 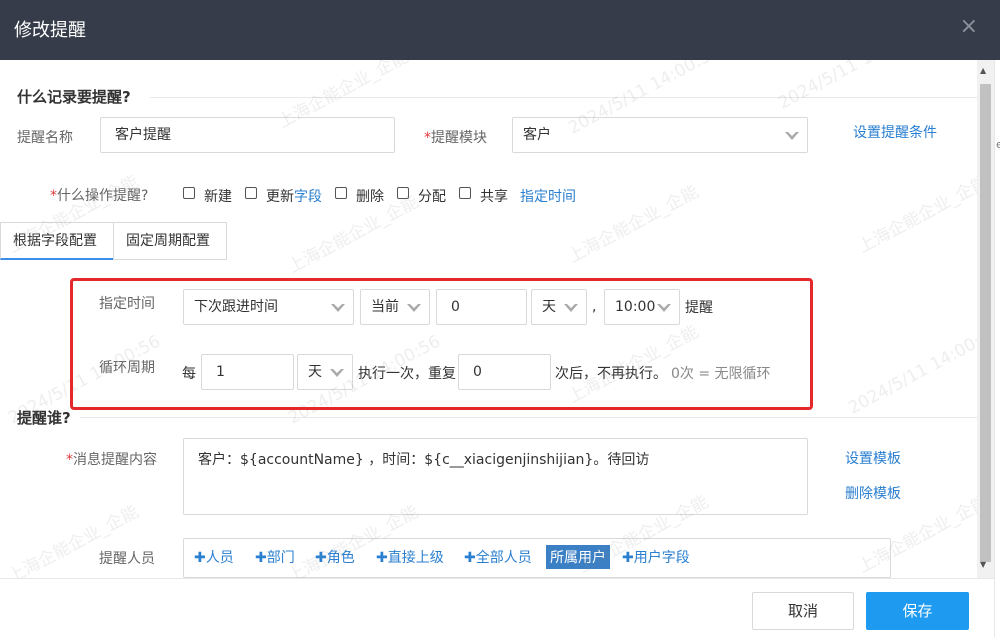 I want to click on reminder-name-input: 客户提醒, so click(x=247, y=135).